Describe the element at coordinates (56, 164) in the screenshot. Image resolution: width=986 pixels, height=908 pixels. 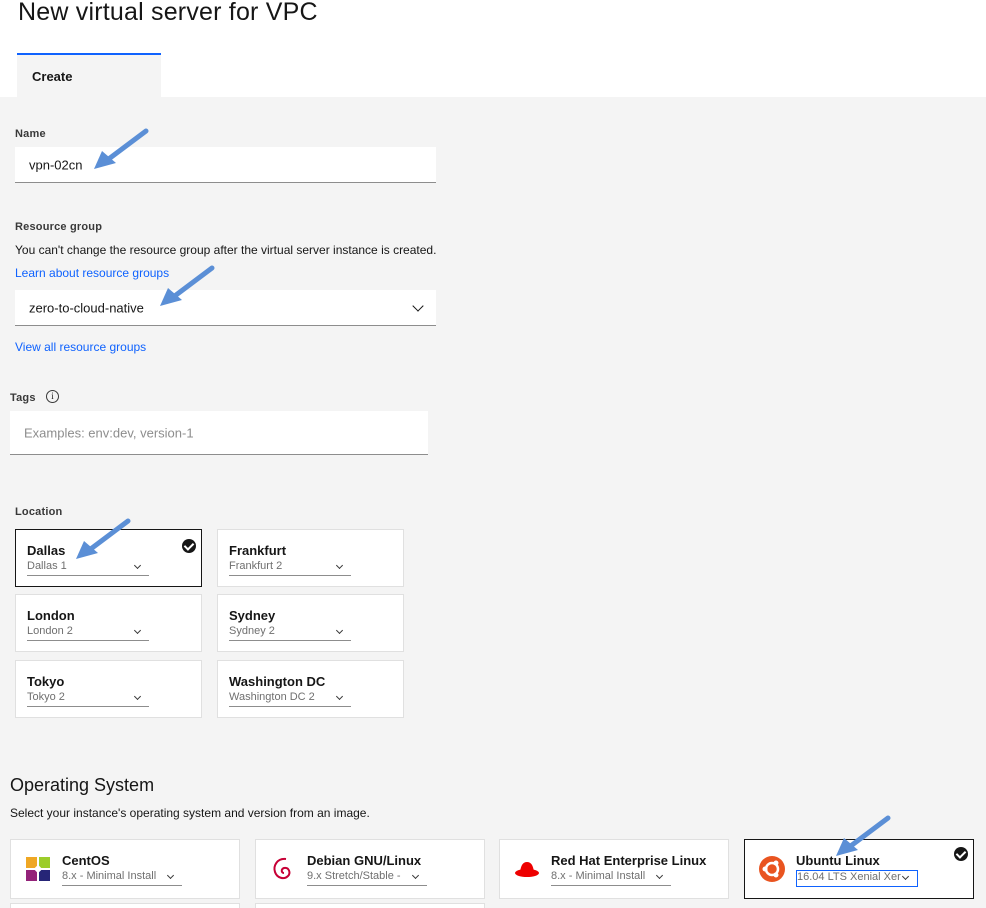
I see `name-value: vpn-02cn` at that location.